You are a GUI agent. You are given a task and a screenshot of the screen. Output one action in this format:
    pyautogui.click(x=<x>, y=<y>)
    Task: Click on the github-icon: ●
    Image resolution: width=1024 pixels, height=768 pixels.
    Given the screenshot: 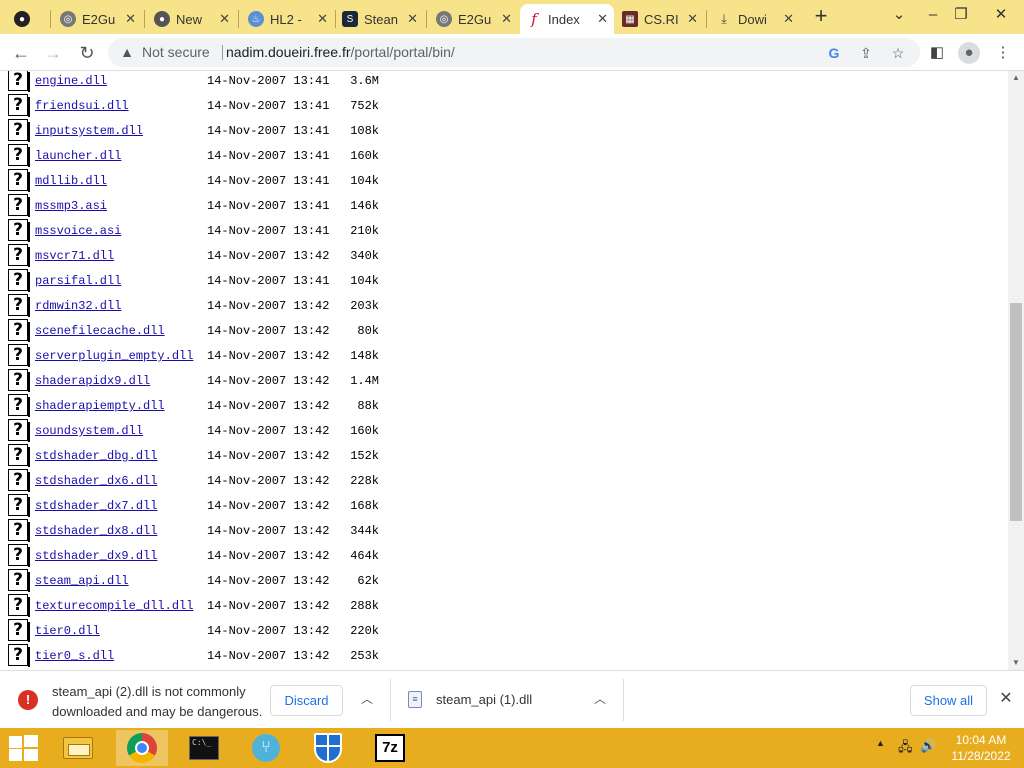 What is the action you would take?
    pyautogui.click(x=22, y=19)
    